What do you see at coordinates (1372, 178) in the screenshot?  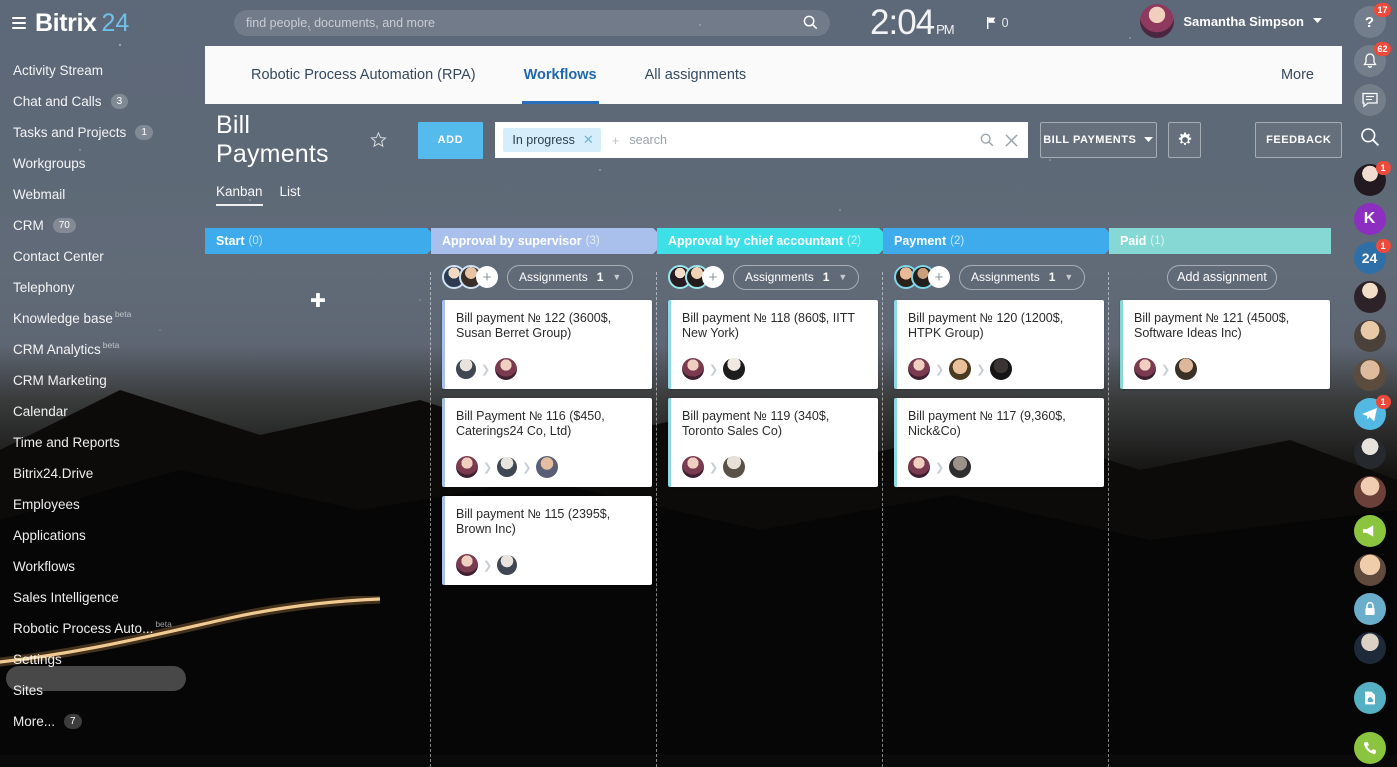 I see `rail-user-1: 1` at bounding box center [1372, 178].